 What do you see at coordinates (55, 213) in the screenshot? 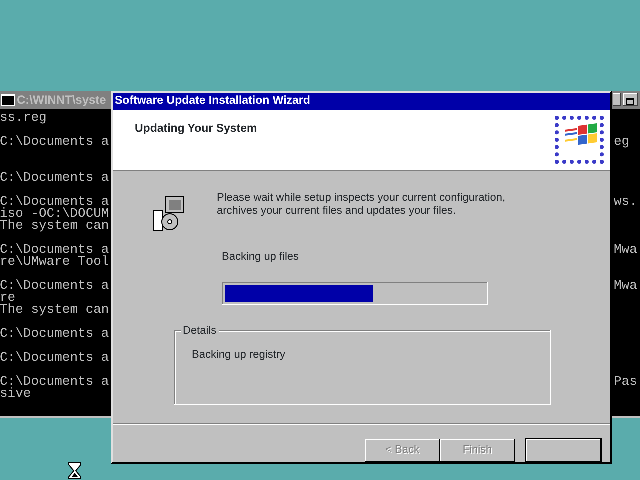
I see `console-line: iso -OC:\DOCUM` at bounding box center [55, 213].